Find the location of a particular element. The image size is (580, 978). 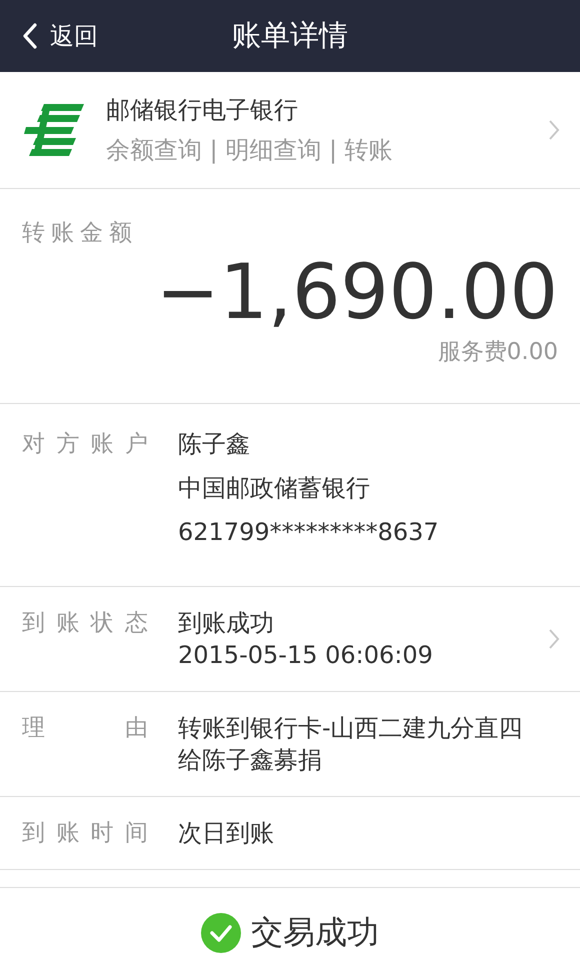

detail-value: 2015-05-15 06:06:09 is located at coordinates (306, 655).